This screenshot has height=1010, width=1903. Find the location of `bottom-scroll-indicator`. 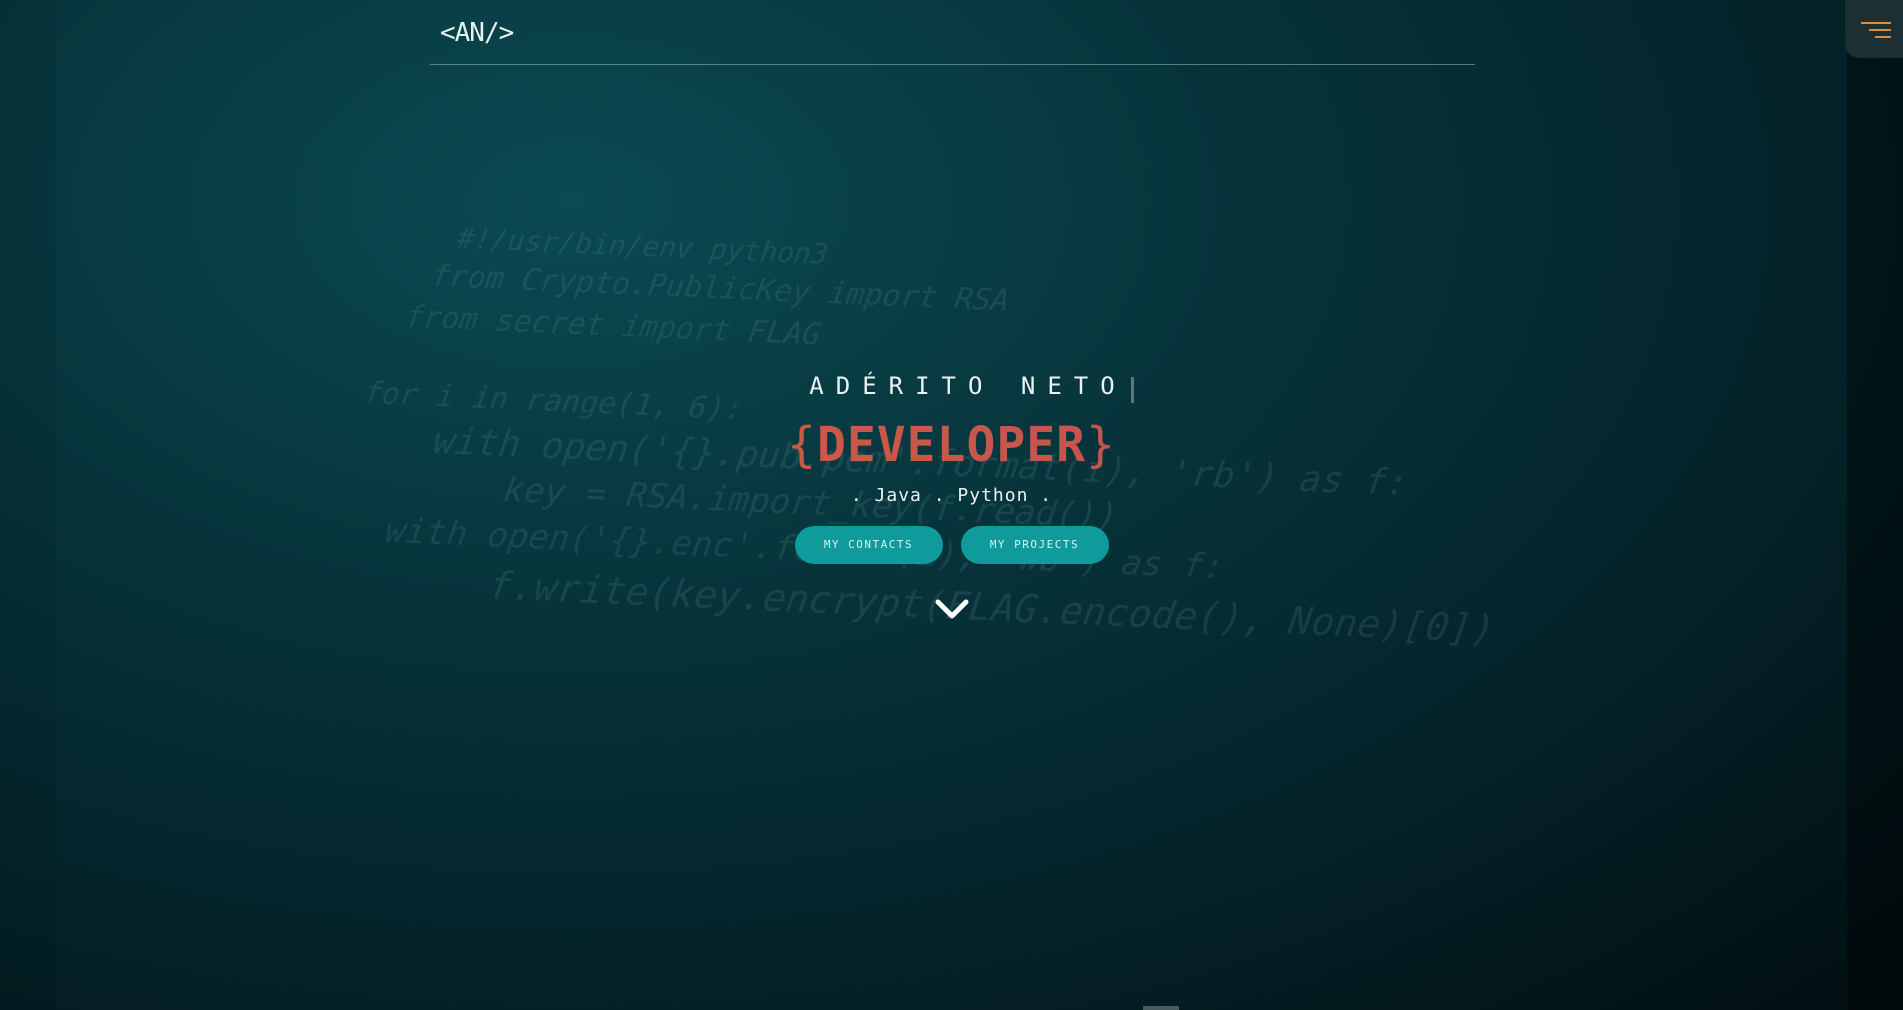

bottom-scroll-indicator is located at coordinates (1161, 1008).